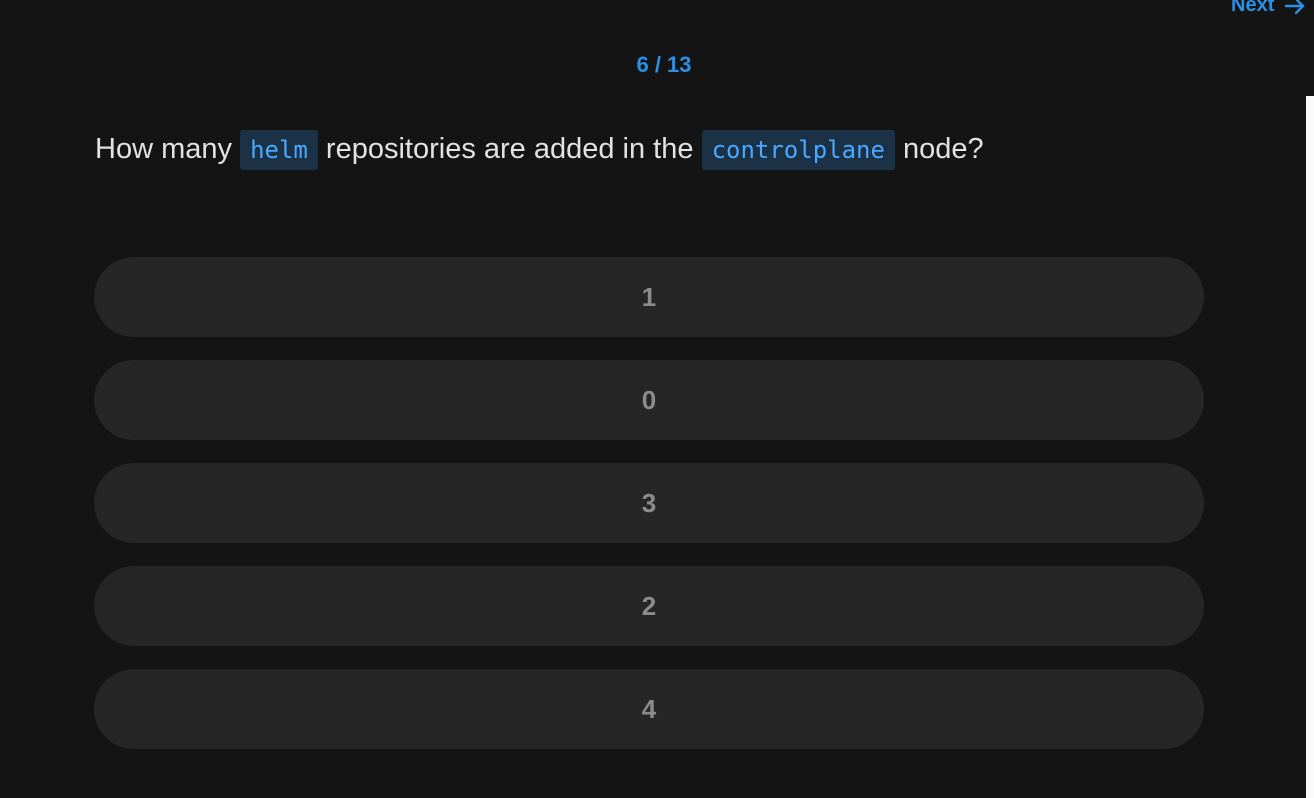  What do you see at coordinates (649, 606) in the screenshot?
I see `answer-option-2: 2` at bounding box center [649, 606].